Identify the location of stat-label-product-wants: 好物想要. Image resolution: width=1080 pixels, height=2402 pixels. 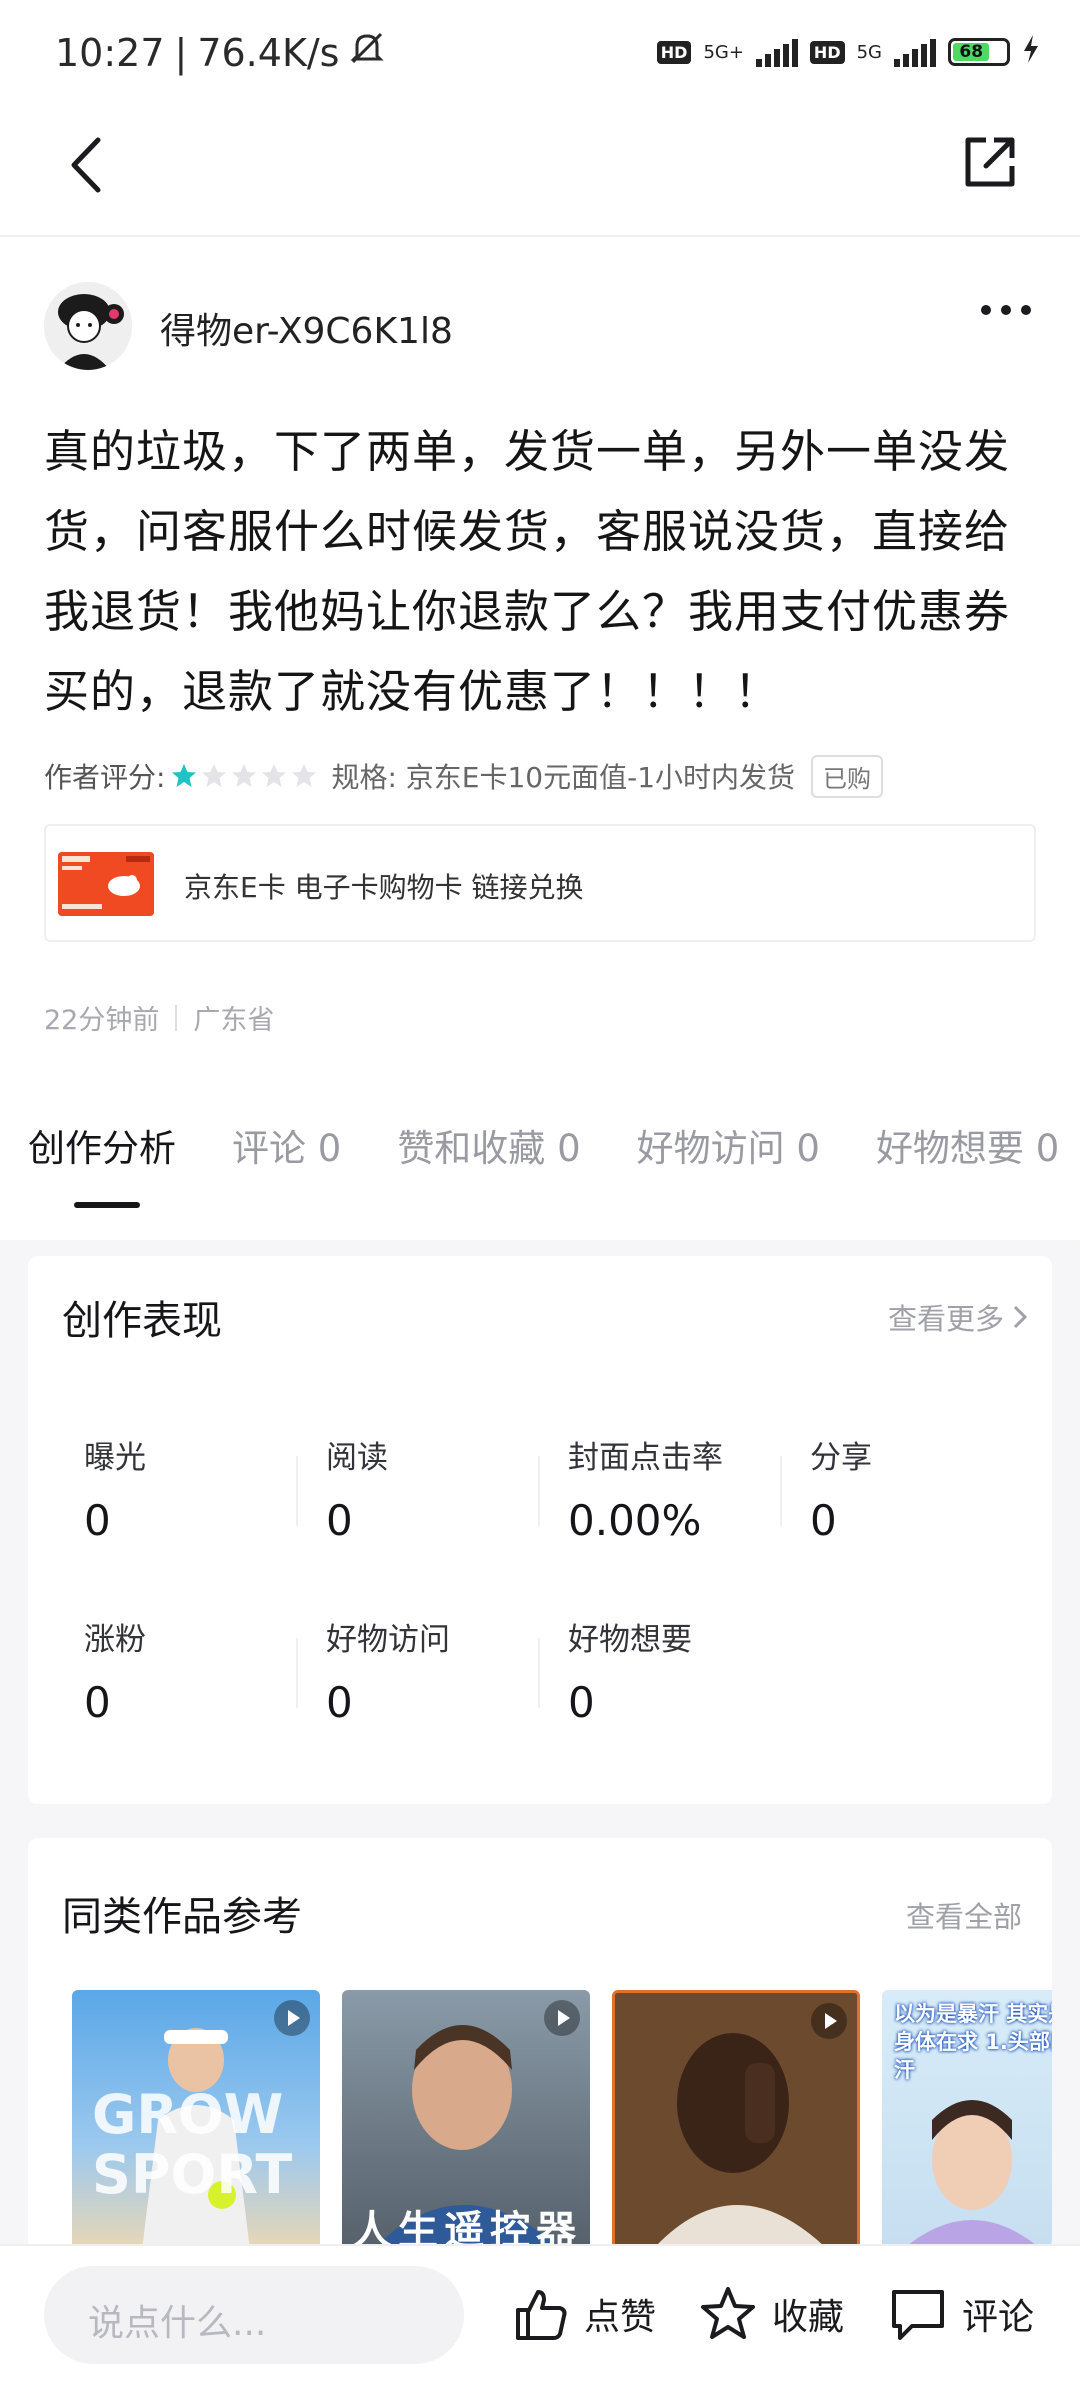
(630, 1640).